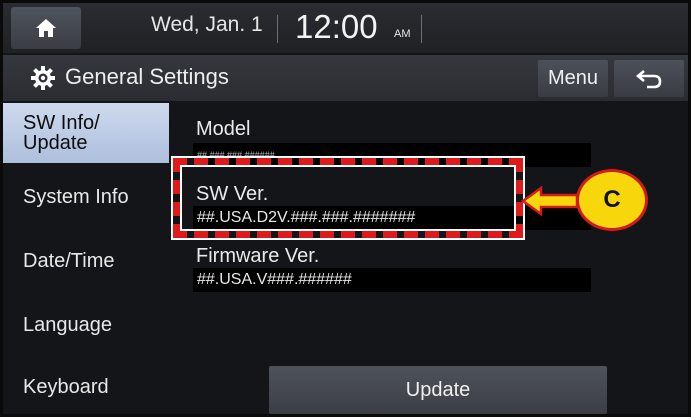 The height and width of the screenshot is (417, 691). What do you see at coordinates (336, 26) in the screenshot?
I see `status-time: 12:00` at bounding box center [336, 26].